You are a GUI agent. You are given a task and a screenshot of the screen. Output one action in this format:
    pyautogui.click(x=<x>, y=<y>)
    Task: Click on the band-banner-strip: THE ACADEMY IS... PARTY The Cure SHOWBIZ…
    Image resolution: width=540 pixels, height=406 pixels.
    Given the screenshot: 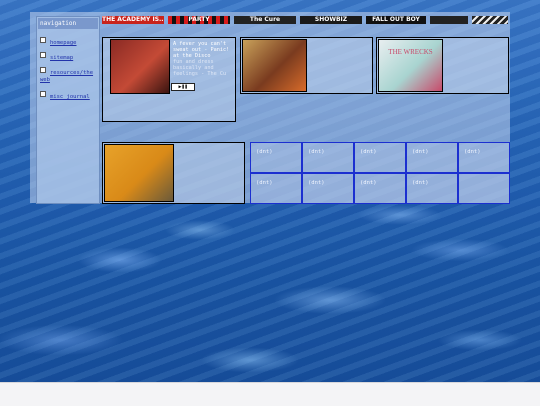 What is the action you would take?
    pyautogui.click(x=305, y=20)
    